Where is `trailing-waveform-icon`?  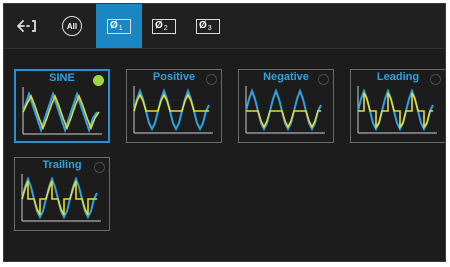
trailing-waveform-icon is located at coordinates (61, 198).